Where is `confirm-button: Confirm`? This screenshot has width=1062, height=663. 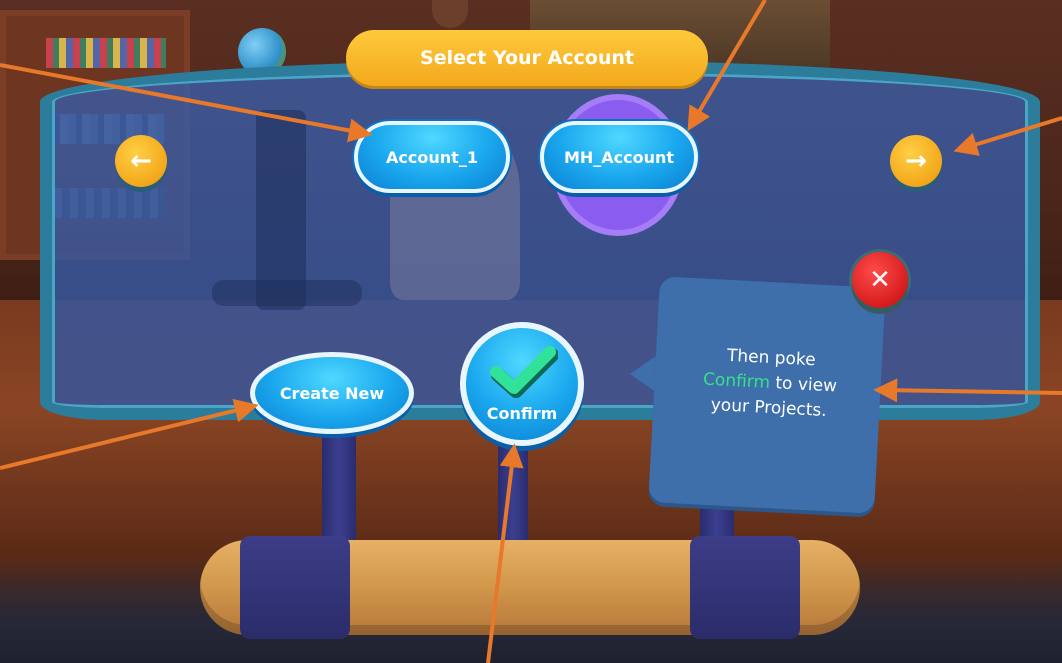 confirm-button: Confirm is located at coordinates (522, 384).